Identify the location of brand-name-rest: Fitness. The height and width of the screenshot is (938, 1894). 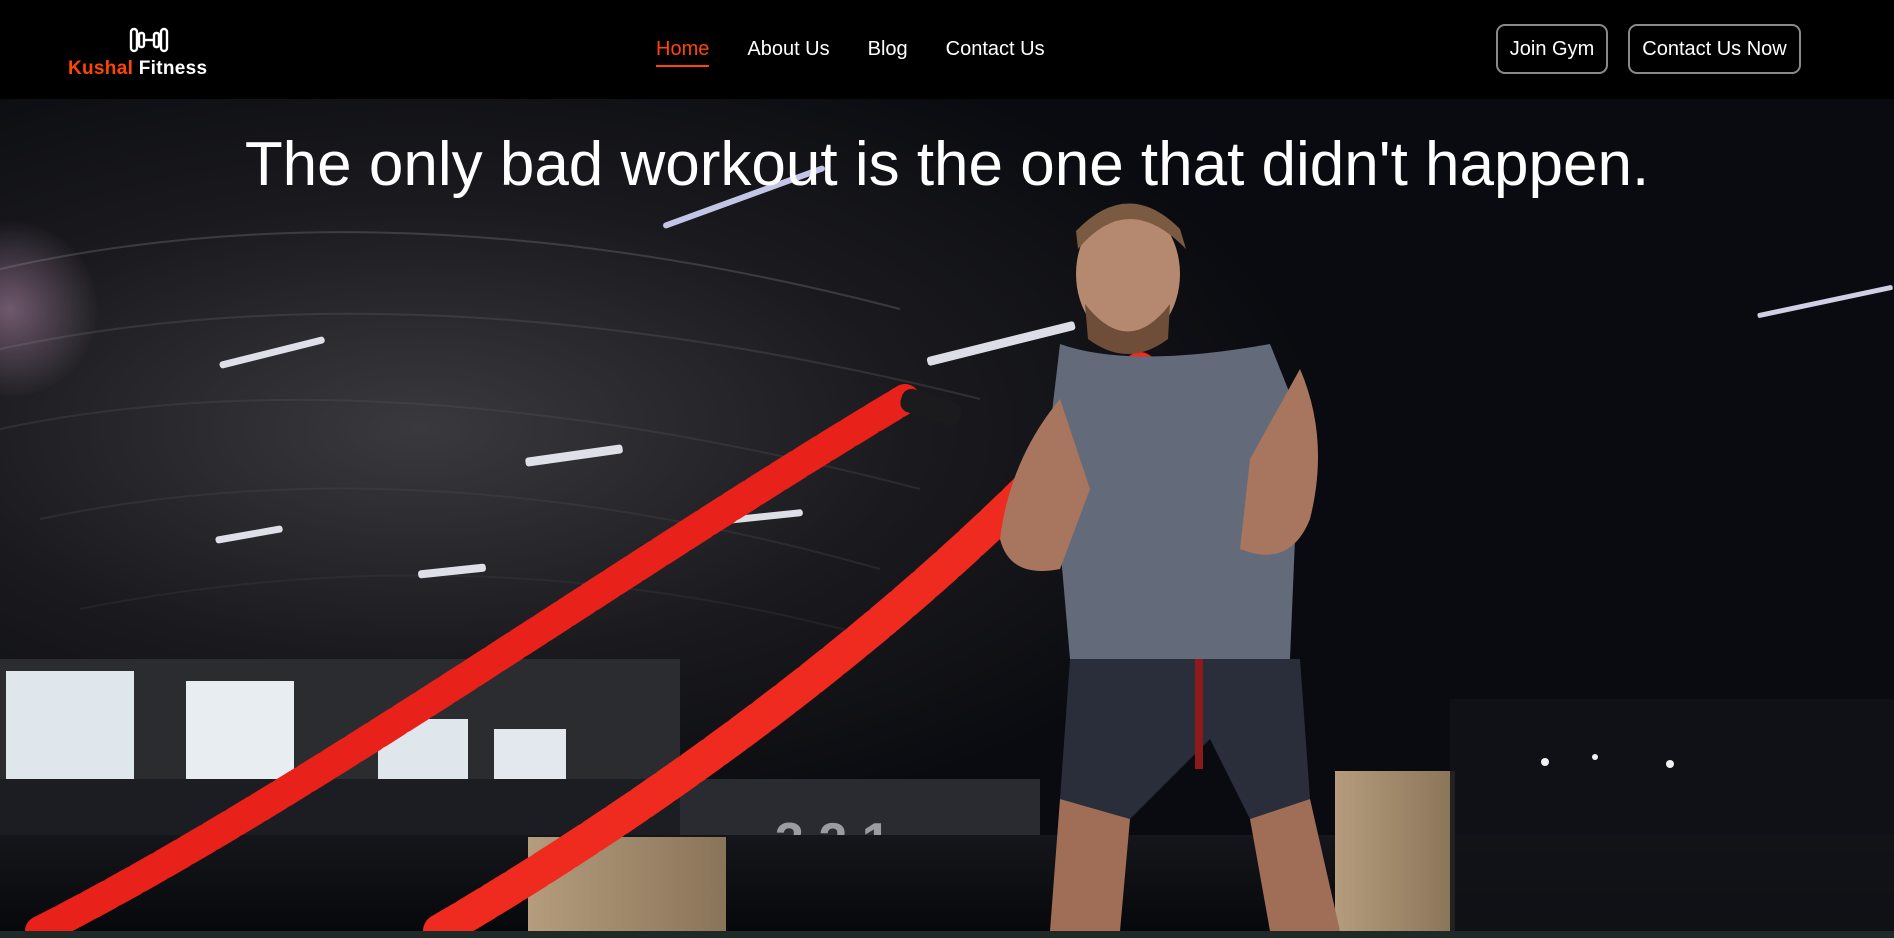
(173, 68).